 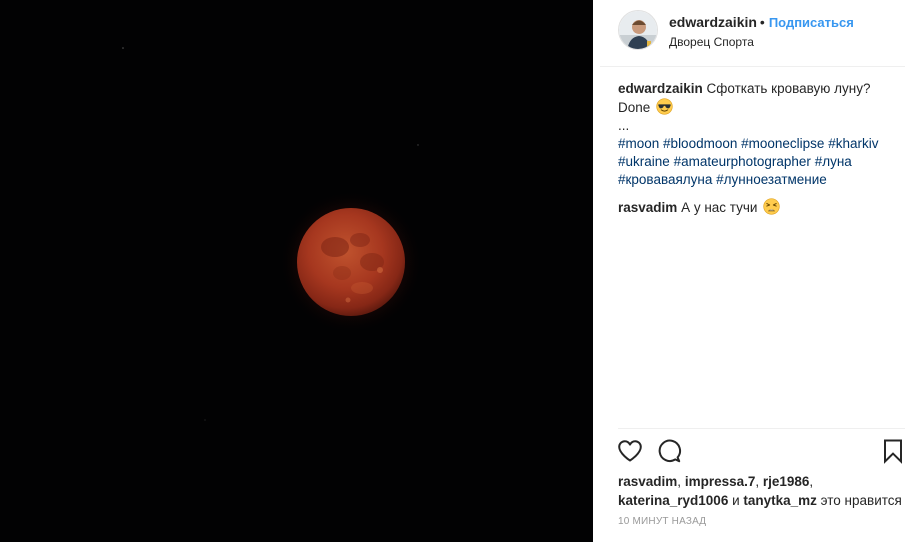 I want to click on hashtag-link: #ukraine, so click(x=644, y=161).